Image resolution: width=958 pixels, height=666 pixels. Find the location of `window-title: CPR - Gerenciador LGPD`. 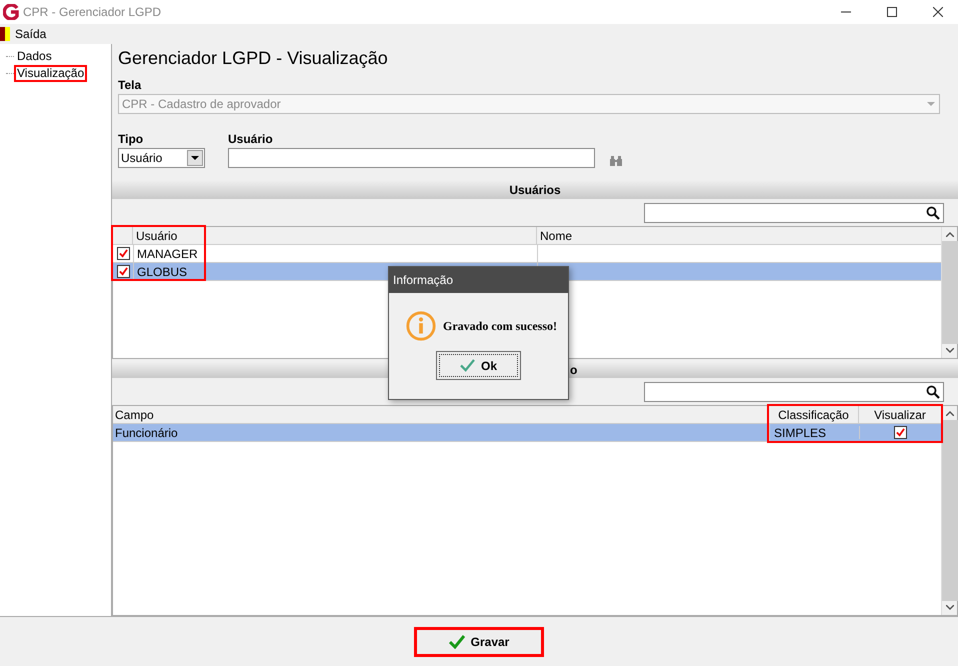

window-title: CPR - Gerenciador LGPD is located at coordinates (92, 12).